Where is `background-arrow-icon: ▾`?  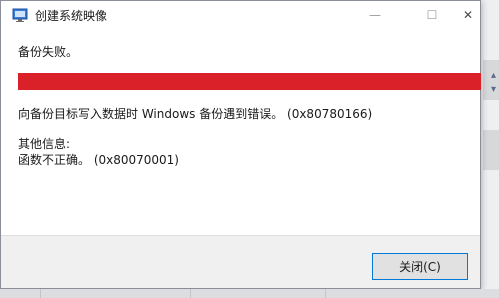 background-arrow-icon: ▾ is located at coordinates (493, 89).